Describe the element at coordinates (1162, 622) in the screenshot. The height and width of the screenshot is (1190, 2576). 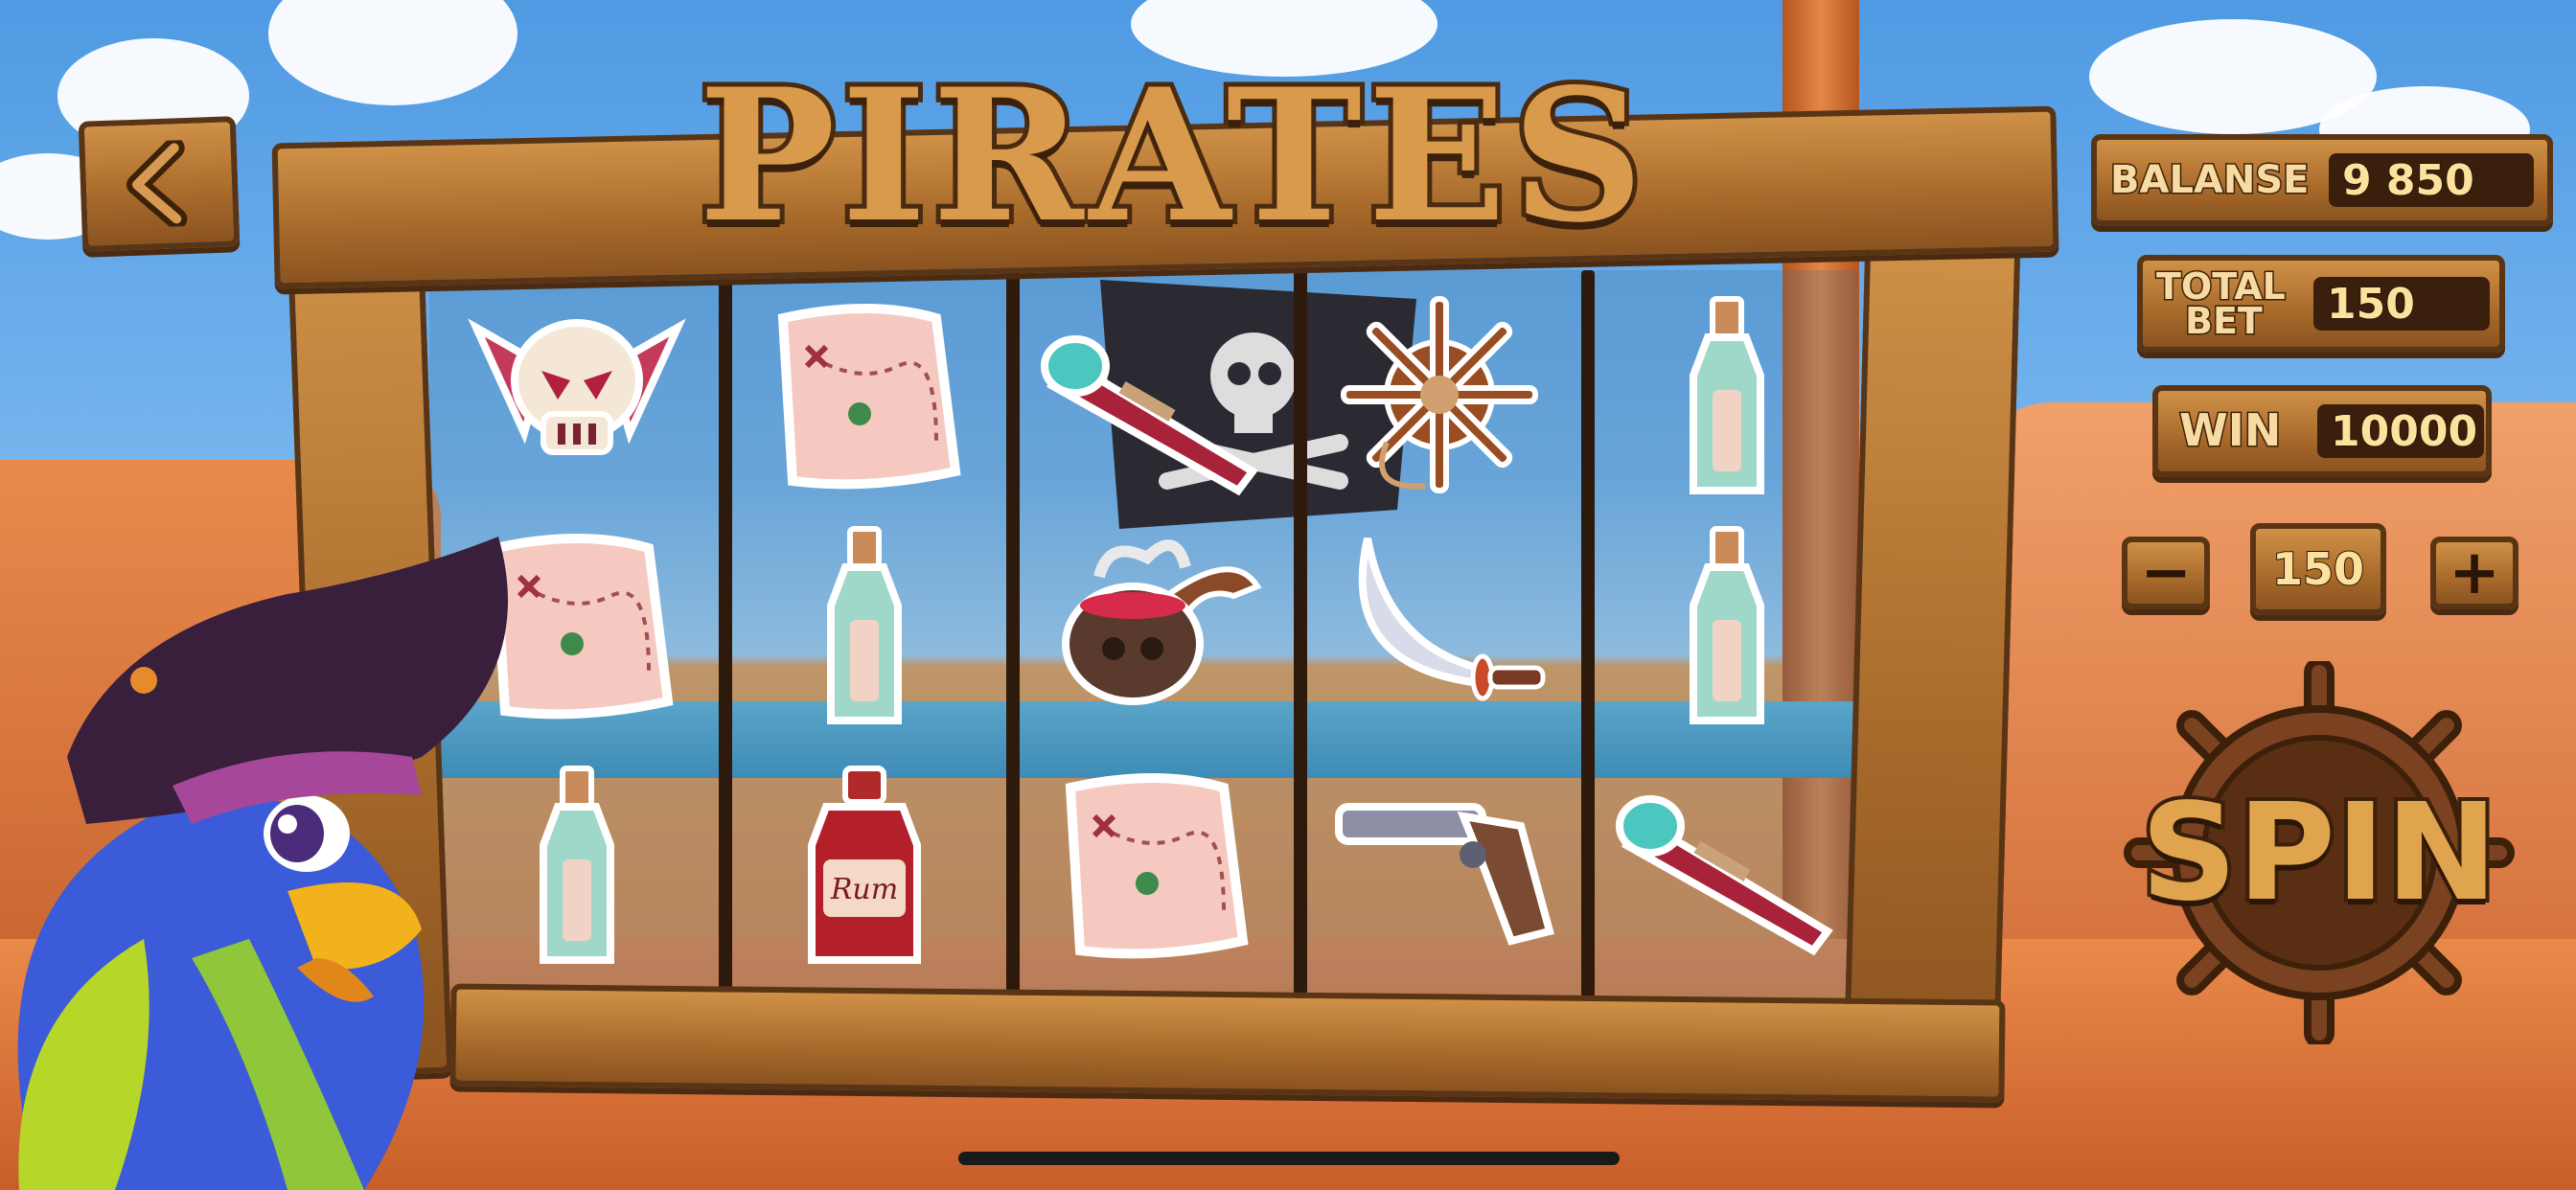
I see `skull-pipe-icon` at that location.